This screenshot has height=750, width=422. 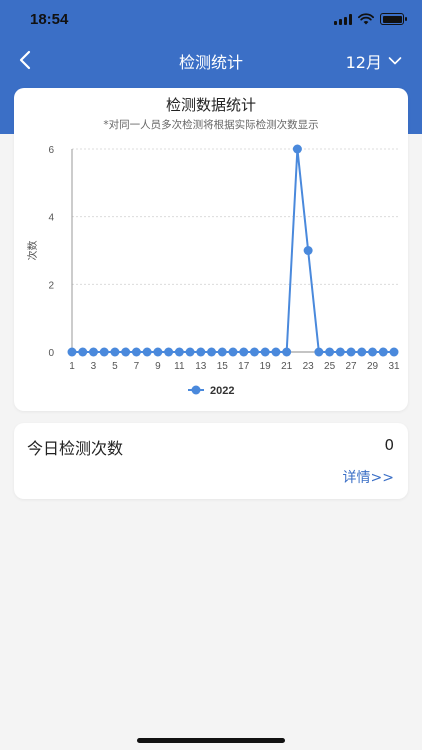 I want to click on x-tick-label: 27, so click(x=352, y=366).